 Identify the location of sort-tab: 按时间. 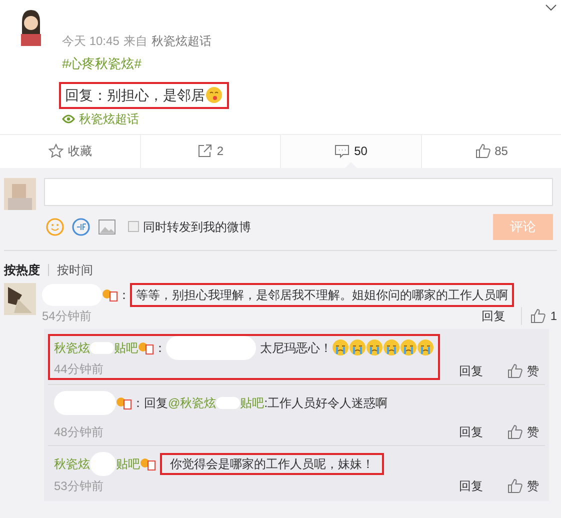
(75, 269).